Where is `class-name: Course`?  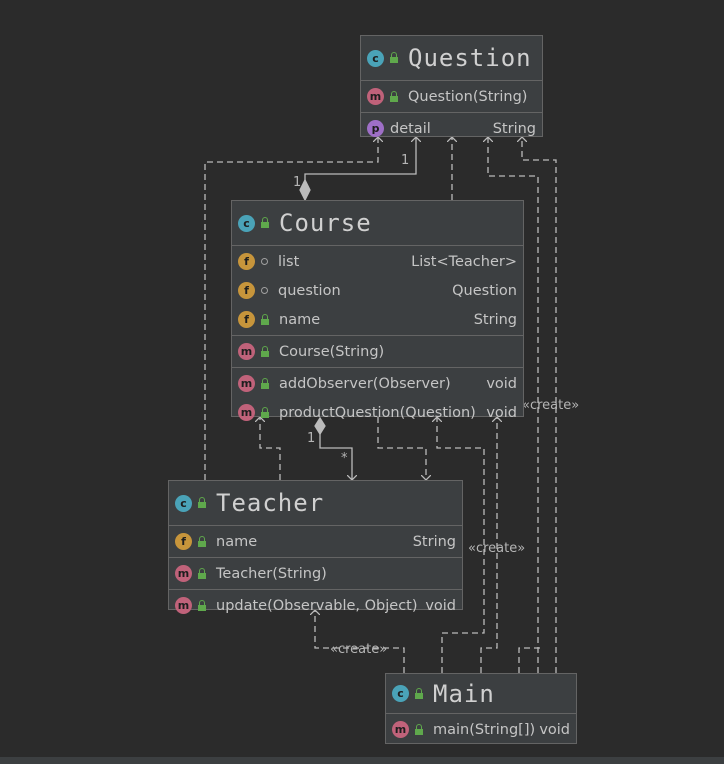 class-name: Course is located at coordinates (325, 223).